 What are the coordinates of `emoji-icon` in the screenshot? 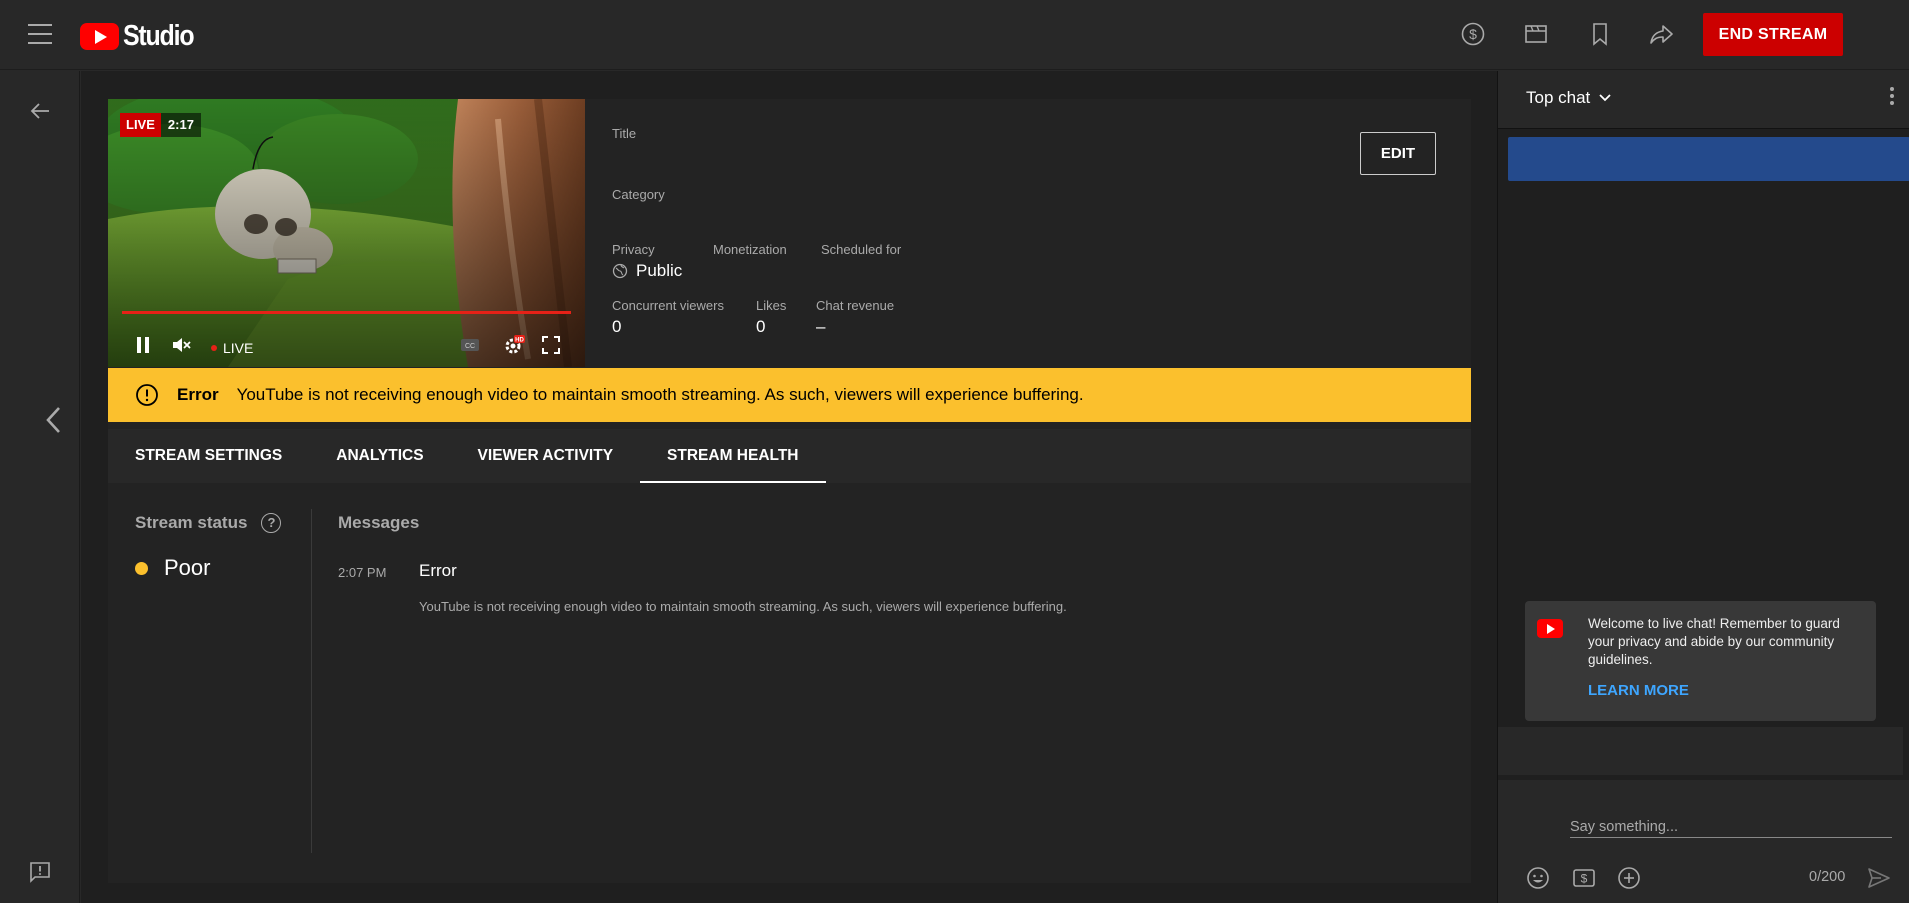 It's located at (1538, 880).